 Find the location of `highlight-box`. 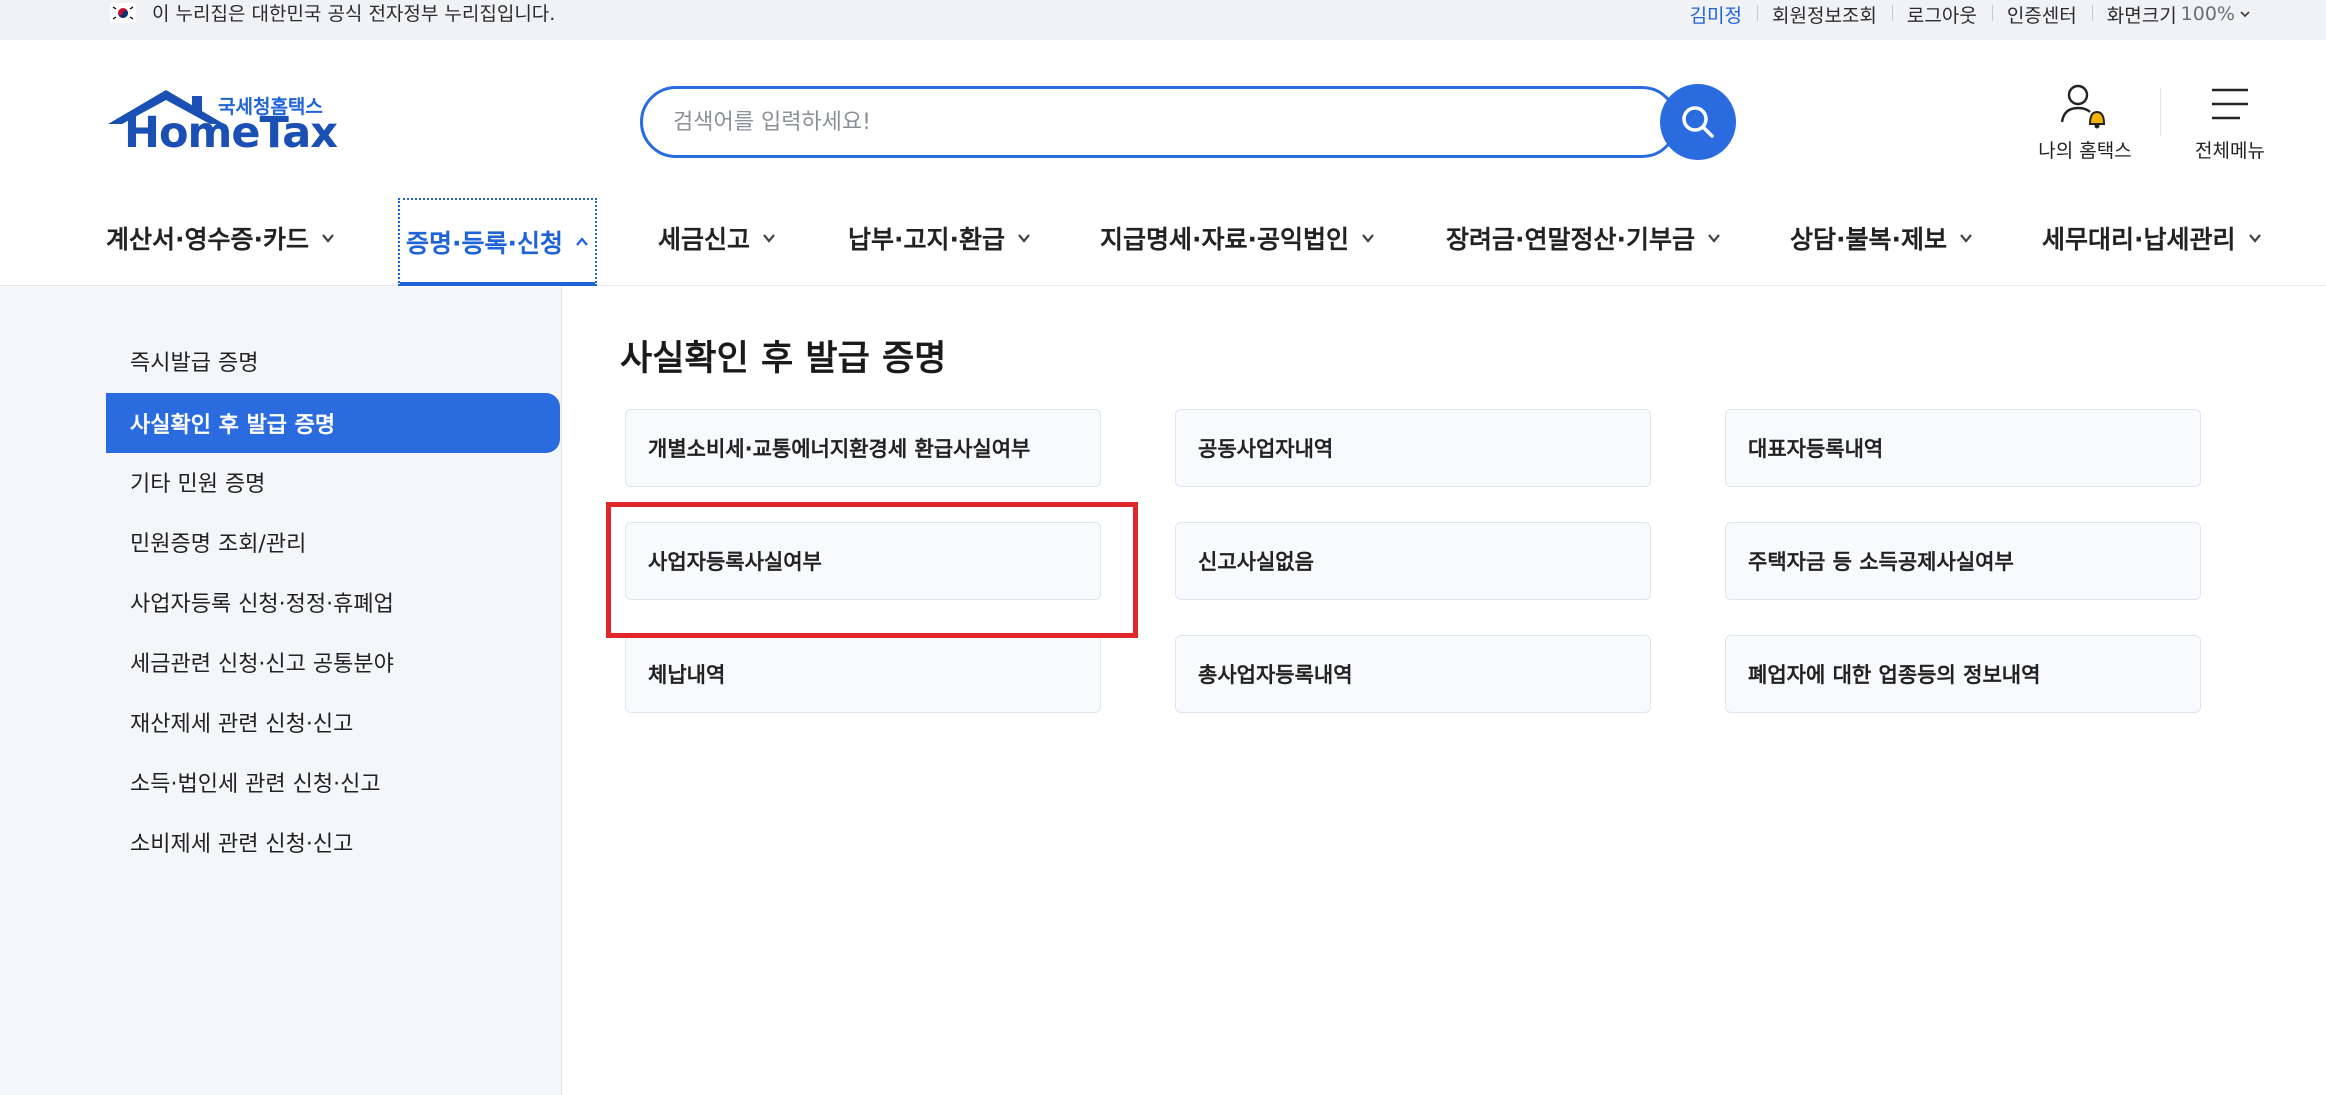

highlight-box is located at coordinates (872, 570).